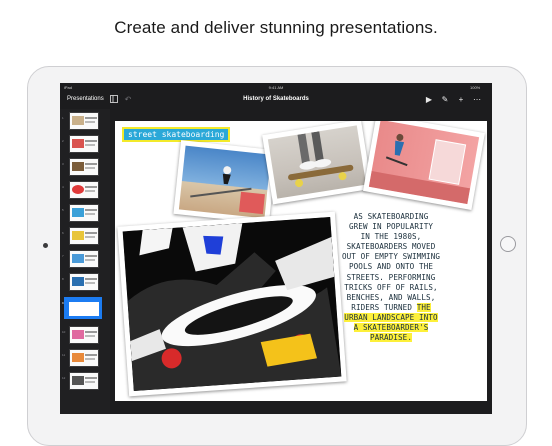  I want to click on slide-number: 10, so click(64, 332).